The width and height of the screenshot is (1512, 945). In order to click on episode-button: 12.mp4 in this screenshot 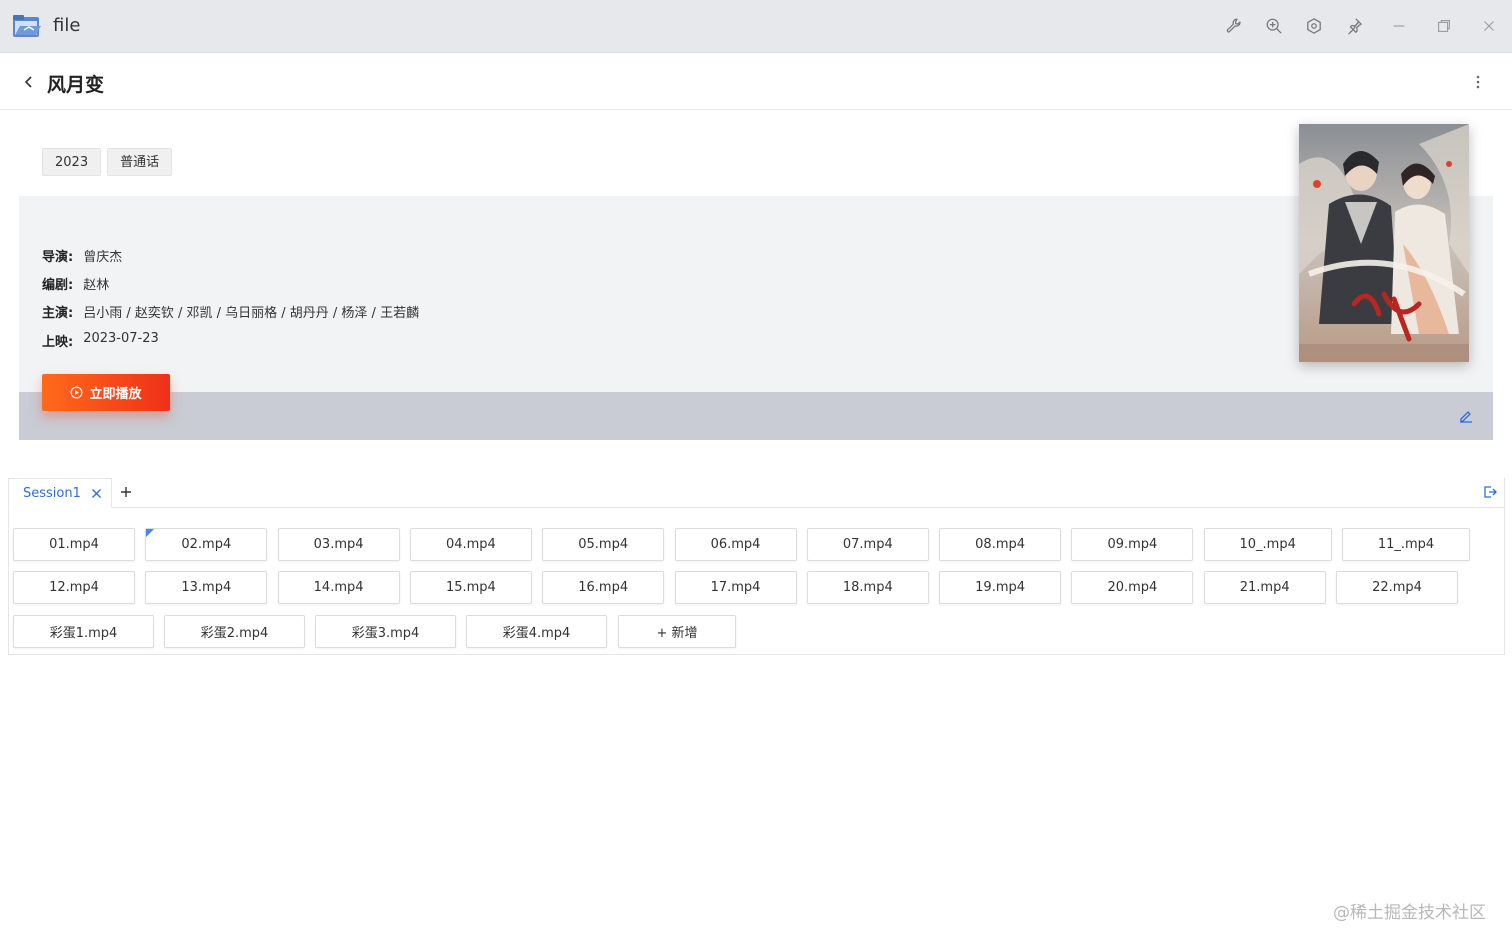, I will do `click(74, 587)`.